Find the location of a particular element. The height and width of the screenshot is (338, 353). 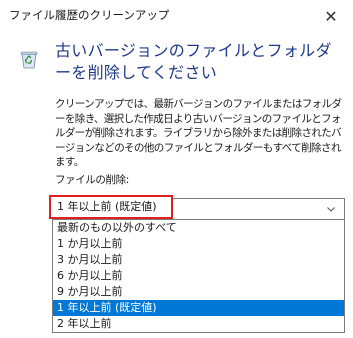

dropdown-option: 最新のもの以外のすべて is located at coordinates (198, 228).